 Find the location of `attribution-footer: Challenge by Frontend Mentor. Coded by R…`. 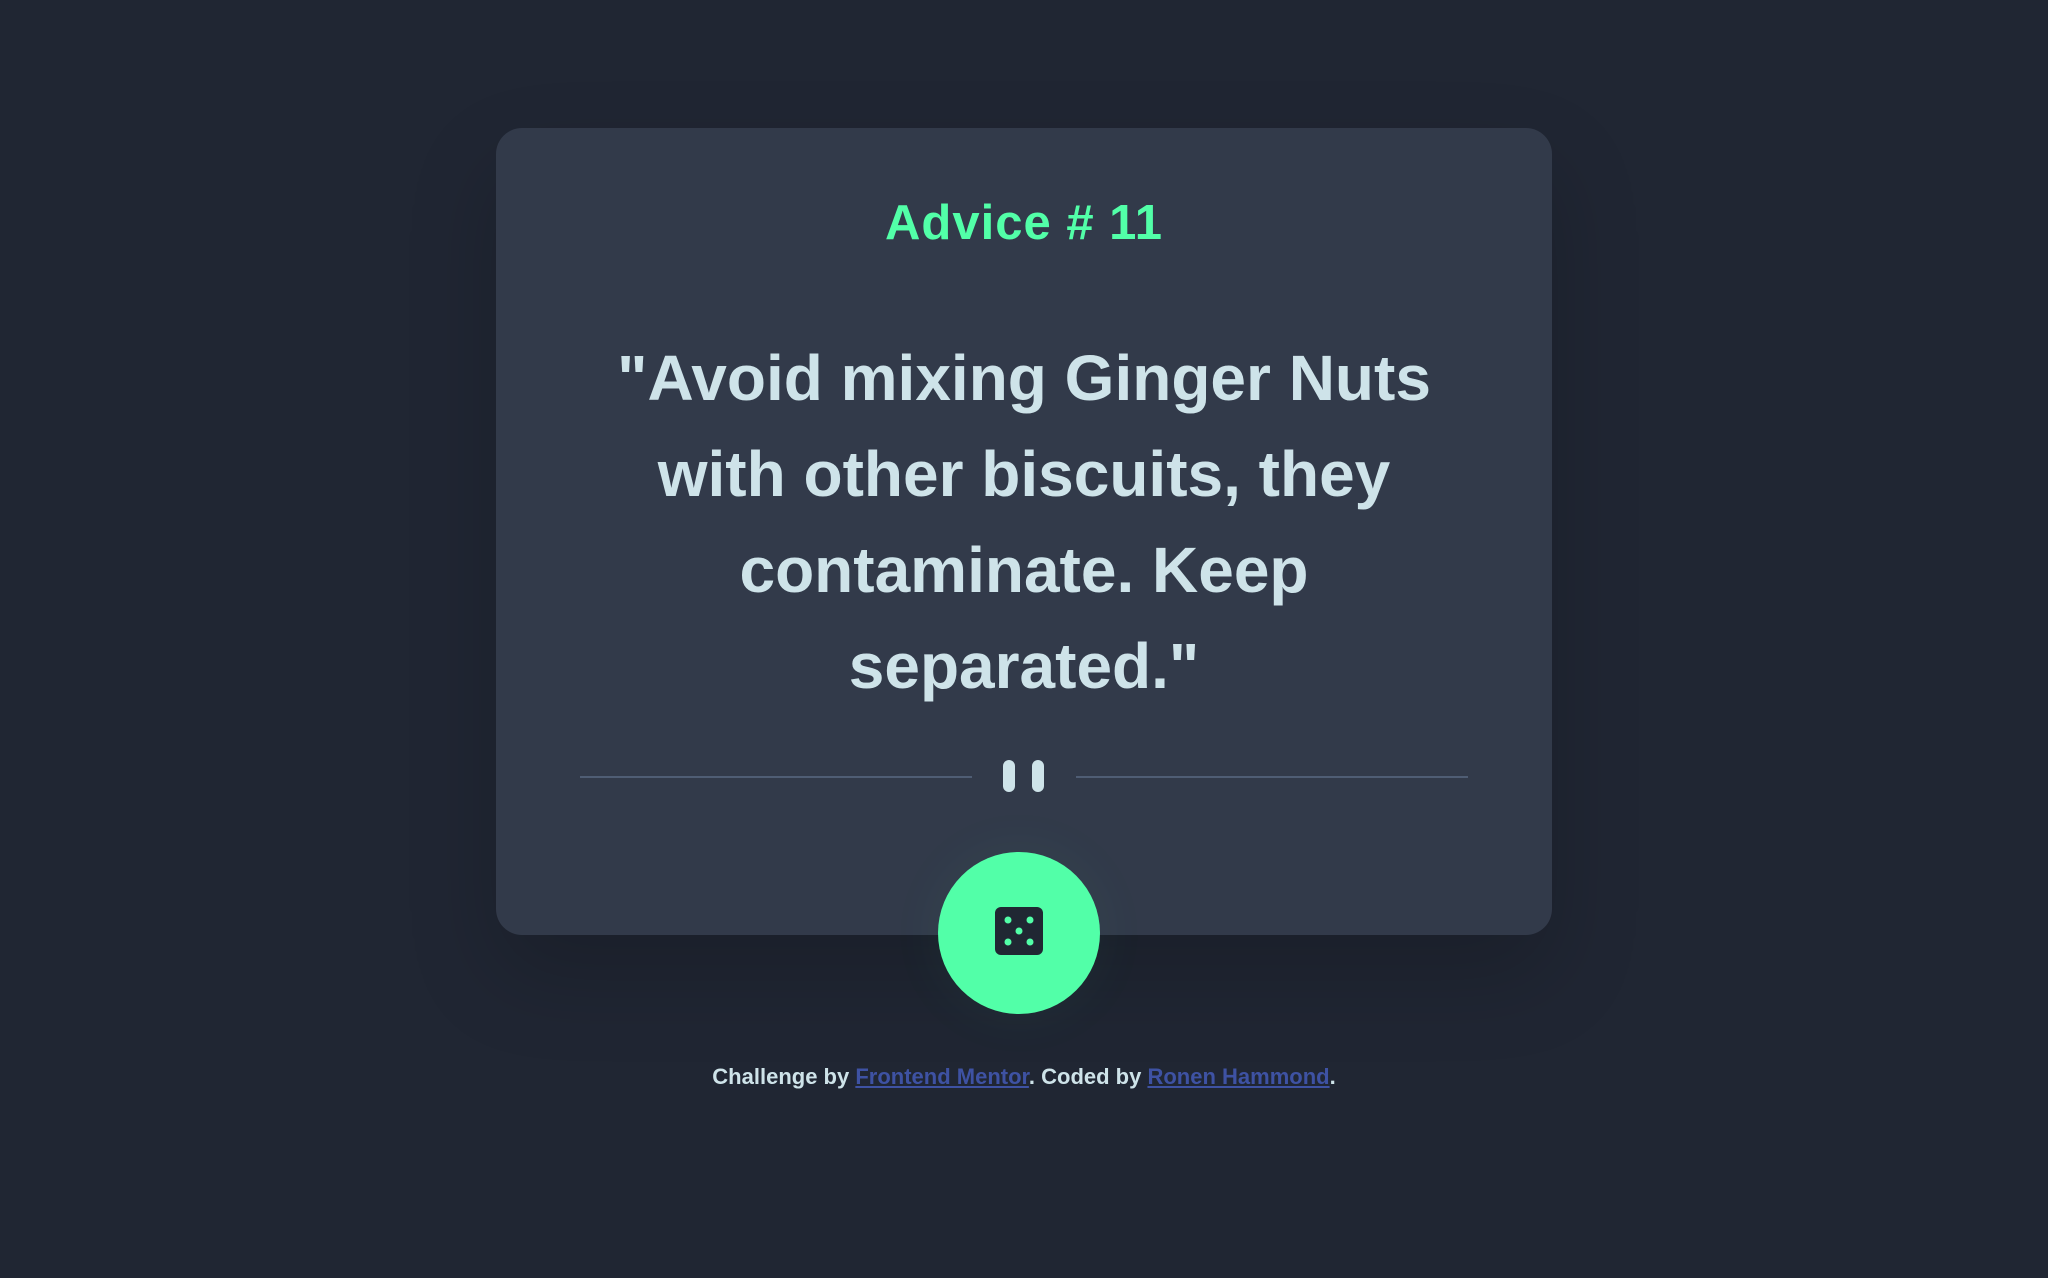

attribution-footer: Challenge by Frontend Mentor. Coded by R… is located at coordinates (1024, 1077).